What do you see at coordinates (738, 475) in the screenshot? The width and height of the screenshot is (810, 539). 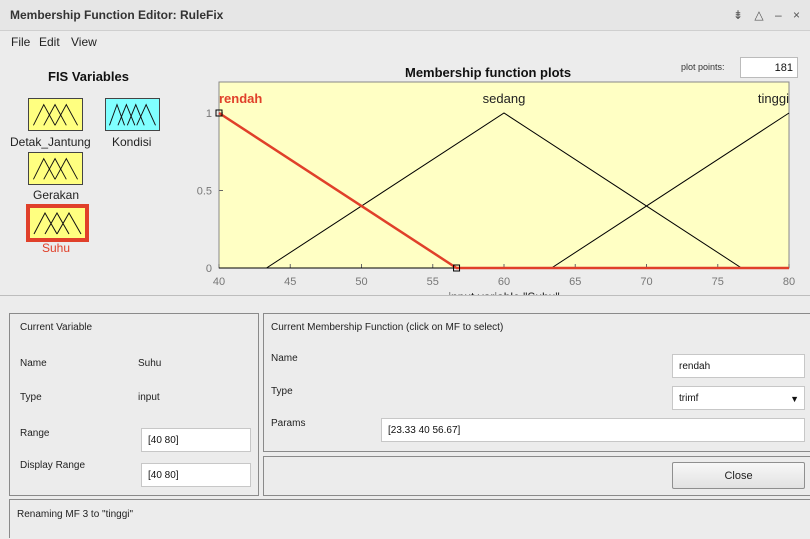 I see `close-button: Close` at bounding box center [738, 475].